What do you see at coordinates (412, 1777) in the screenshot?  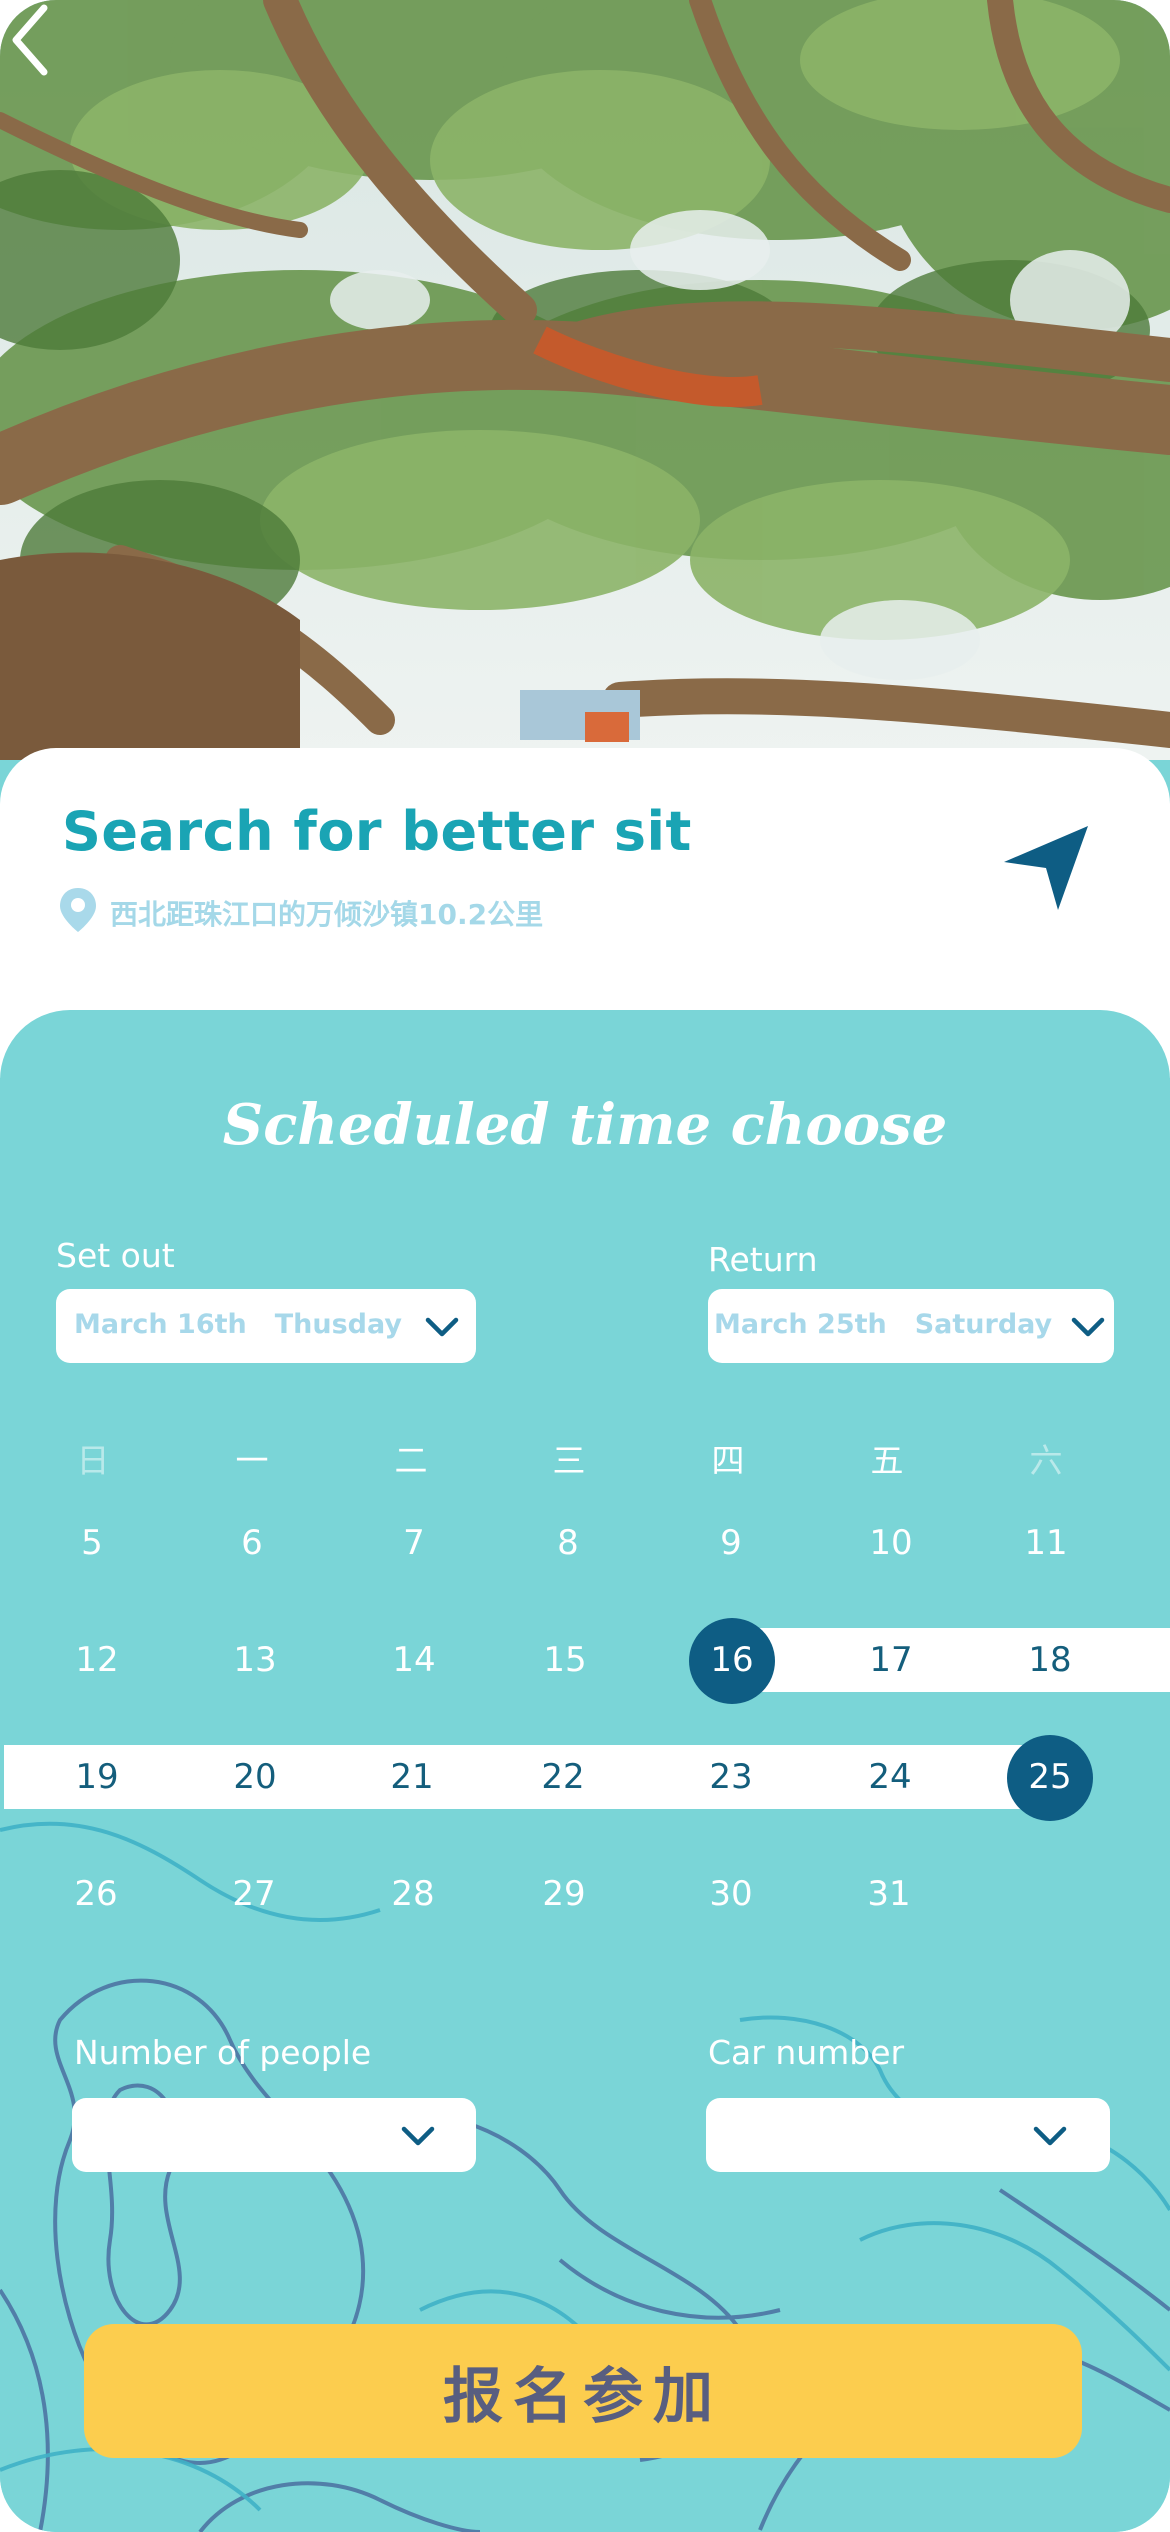 I see `calendar-day: 21` at bounding box center [412, 1777].